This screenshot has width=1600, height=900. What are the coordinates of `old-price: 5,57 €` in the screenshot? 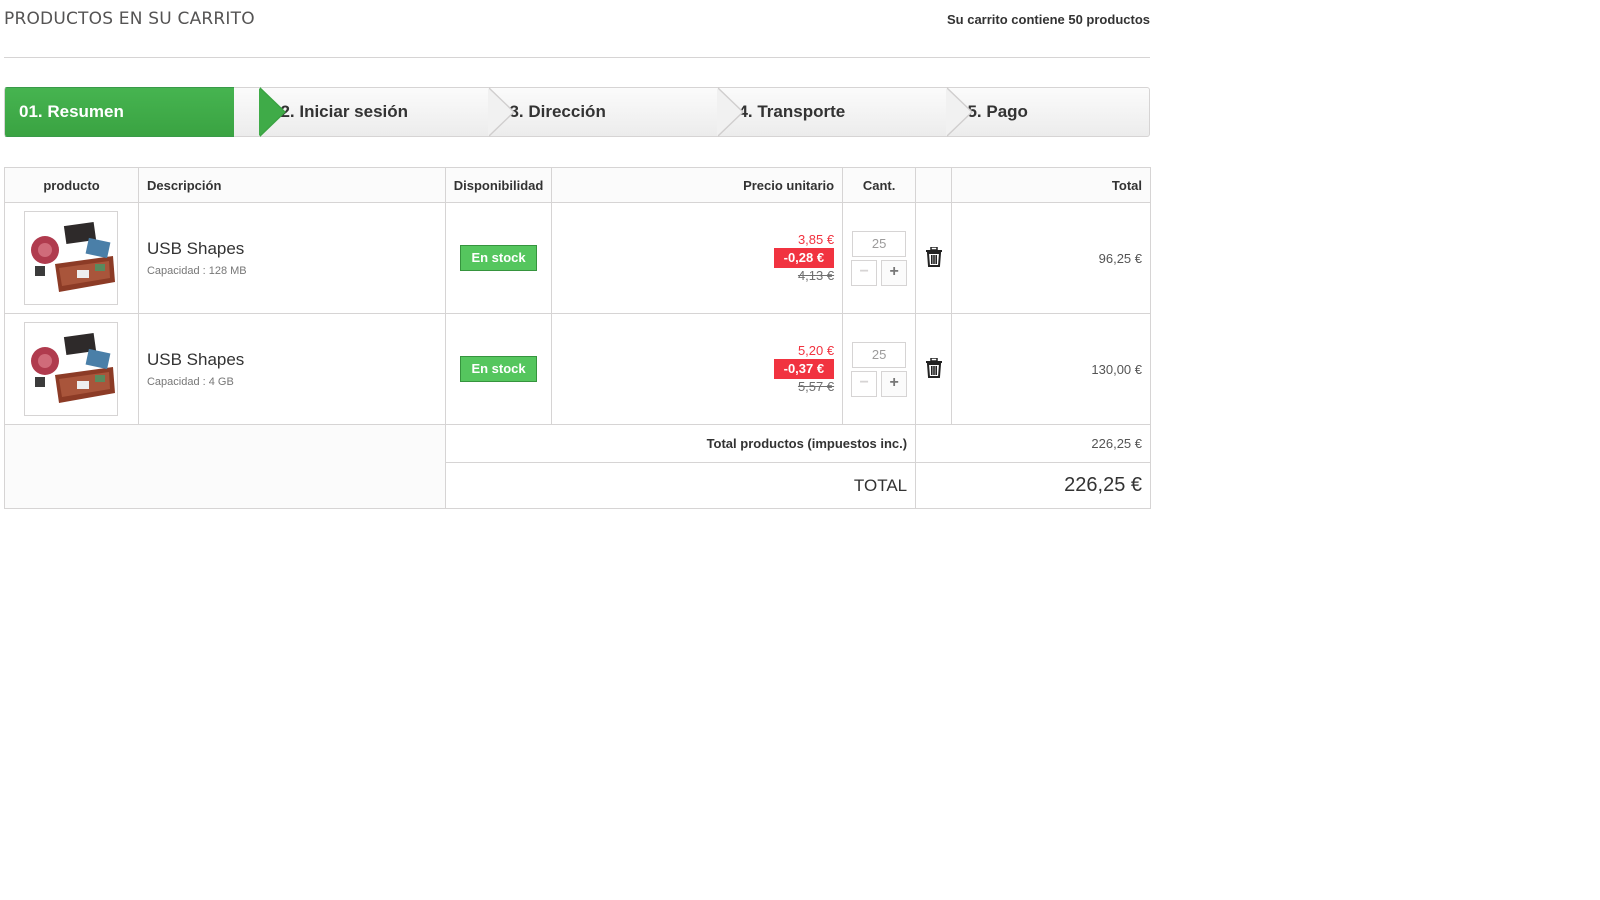 It's located at (816, 386).